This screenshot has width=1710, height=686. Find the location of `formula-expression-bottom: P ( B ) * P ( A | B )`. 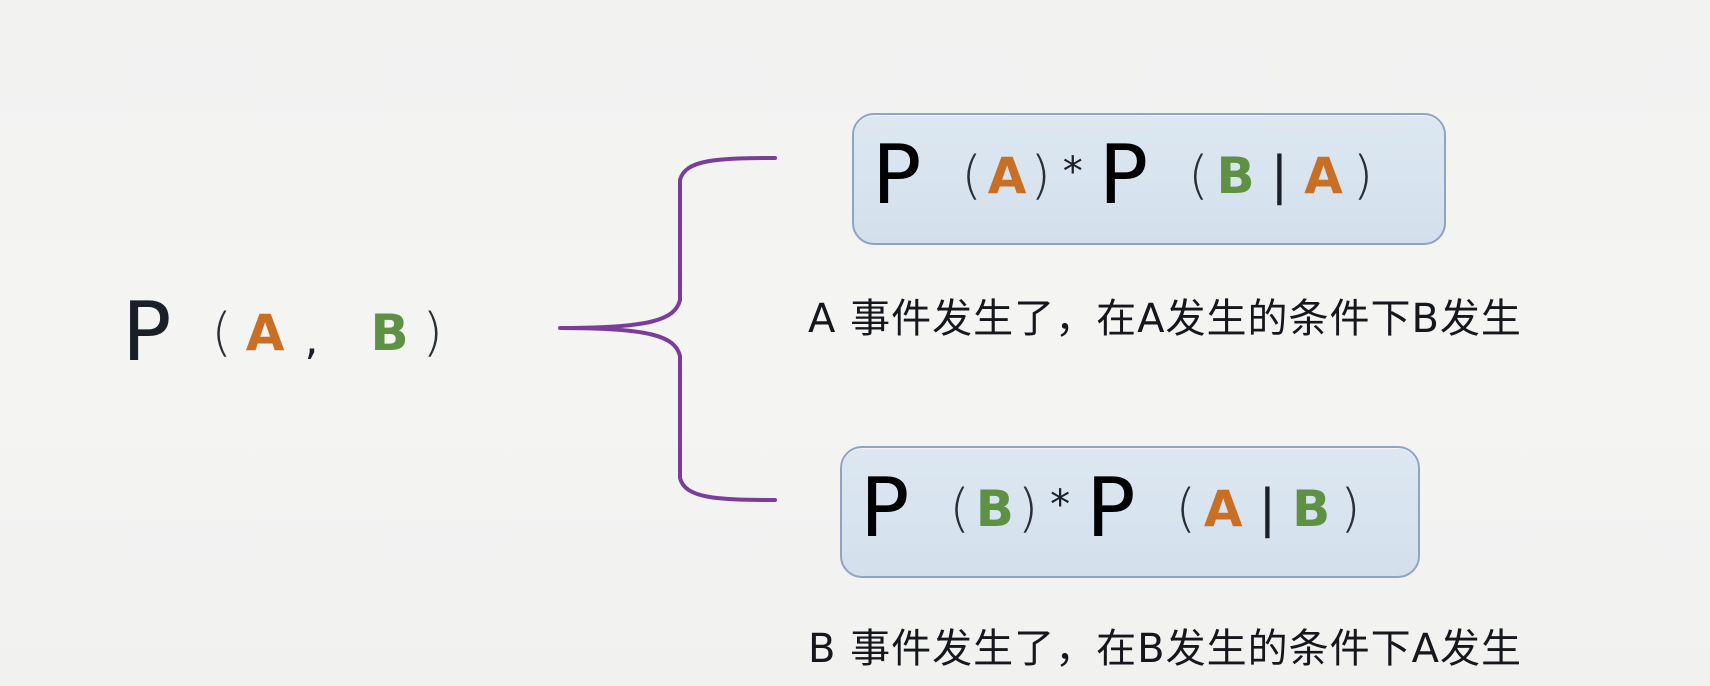

formula-expression-bottom: P ( B ) * P ( A | B ) is located at coordinates (1110, 509).